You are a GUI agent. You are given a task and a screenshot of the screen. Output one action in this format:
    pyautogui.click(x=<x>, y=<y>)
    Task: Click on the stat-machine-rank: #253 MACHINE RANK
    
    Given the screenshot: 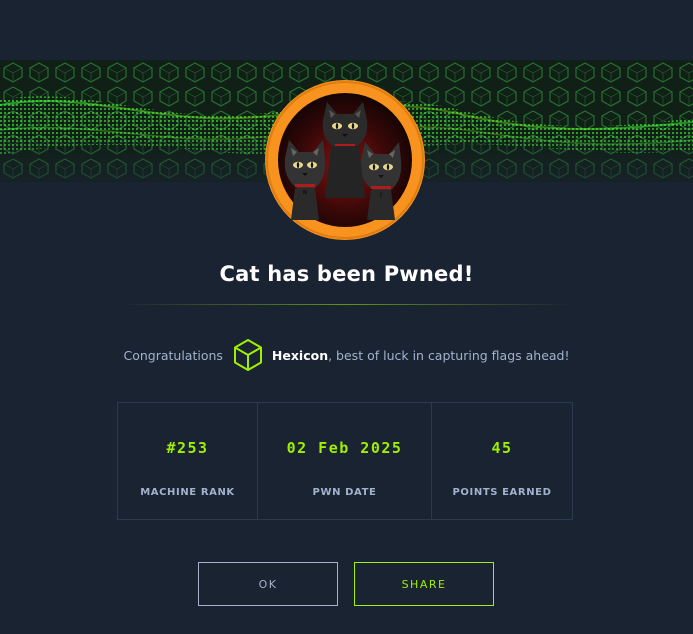 What is the action you would take?
    pyautogui.click(x=187, y=461)
    